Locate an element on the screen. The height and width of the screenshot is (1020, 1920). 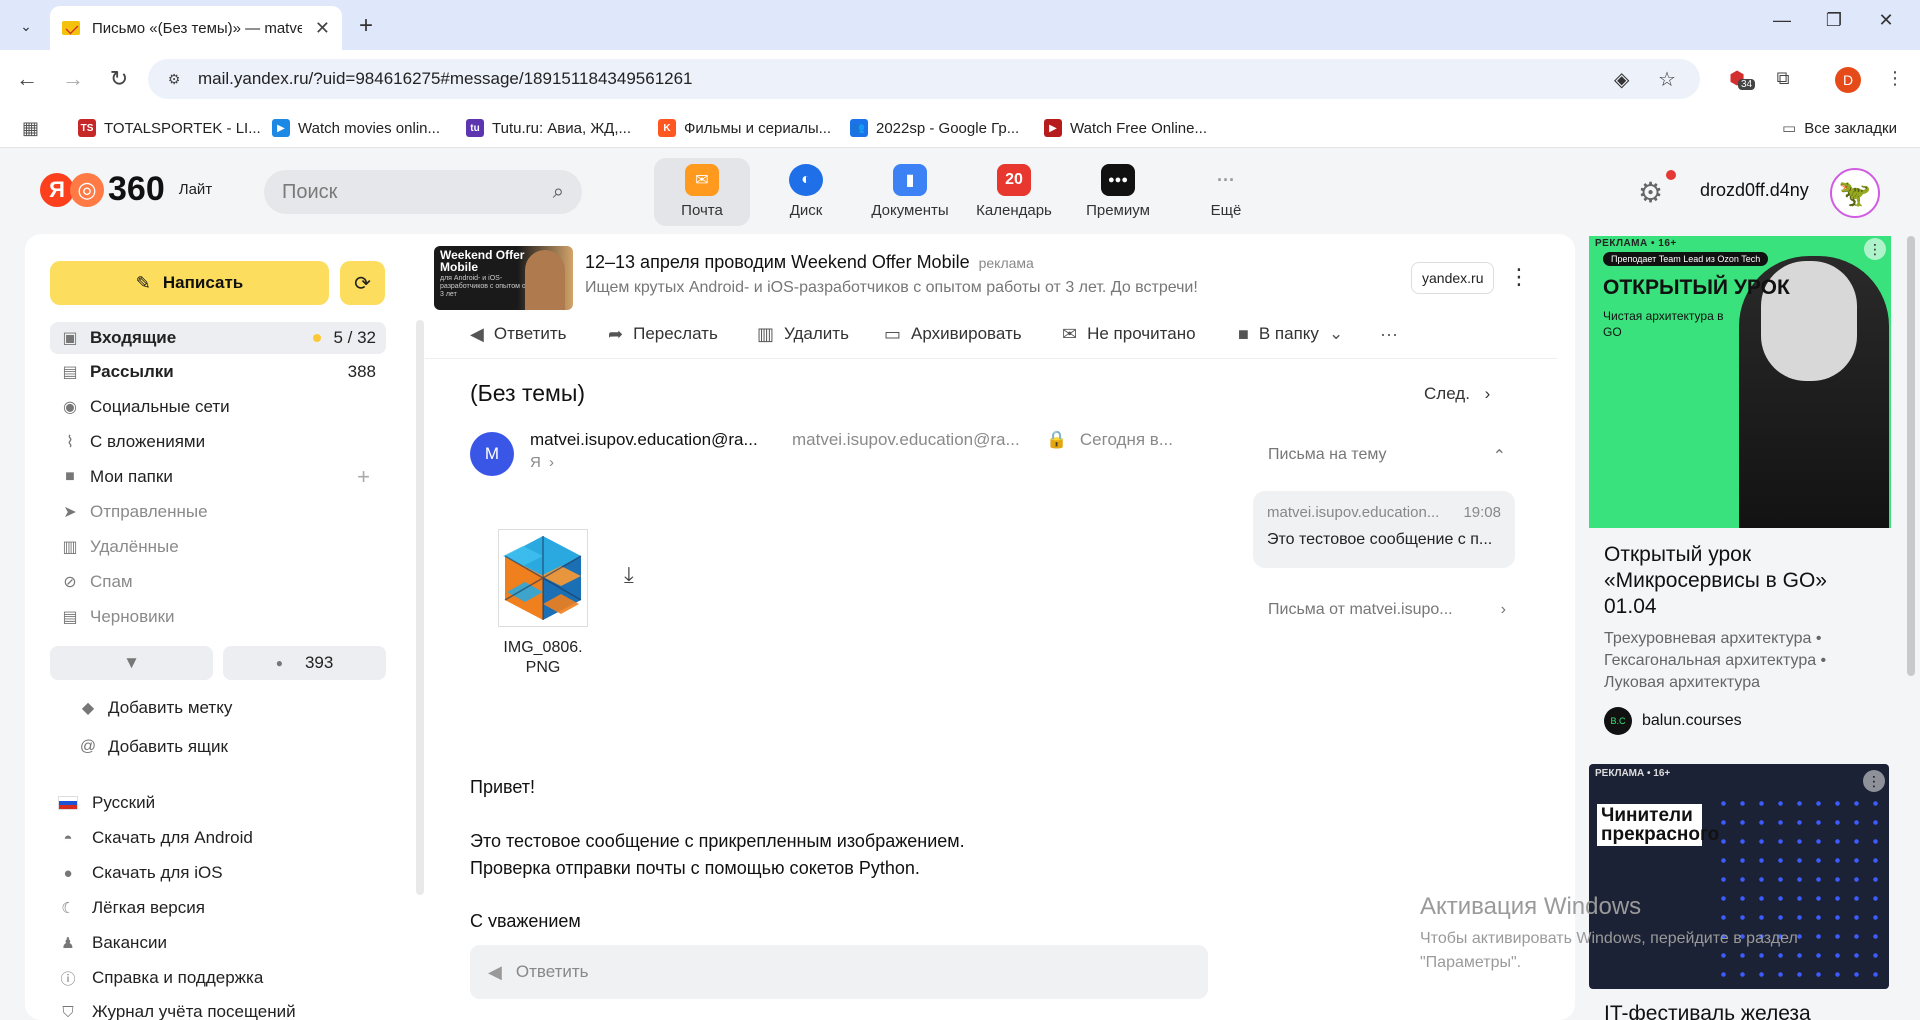
quick-reply-input: ◀ Ответить is located at coordinates (839, 972).